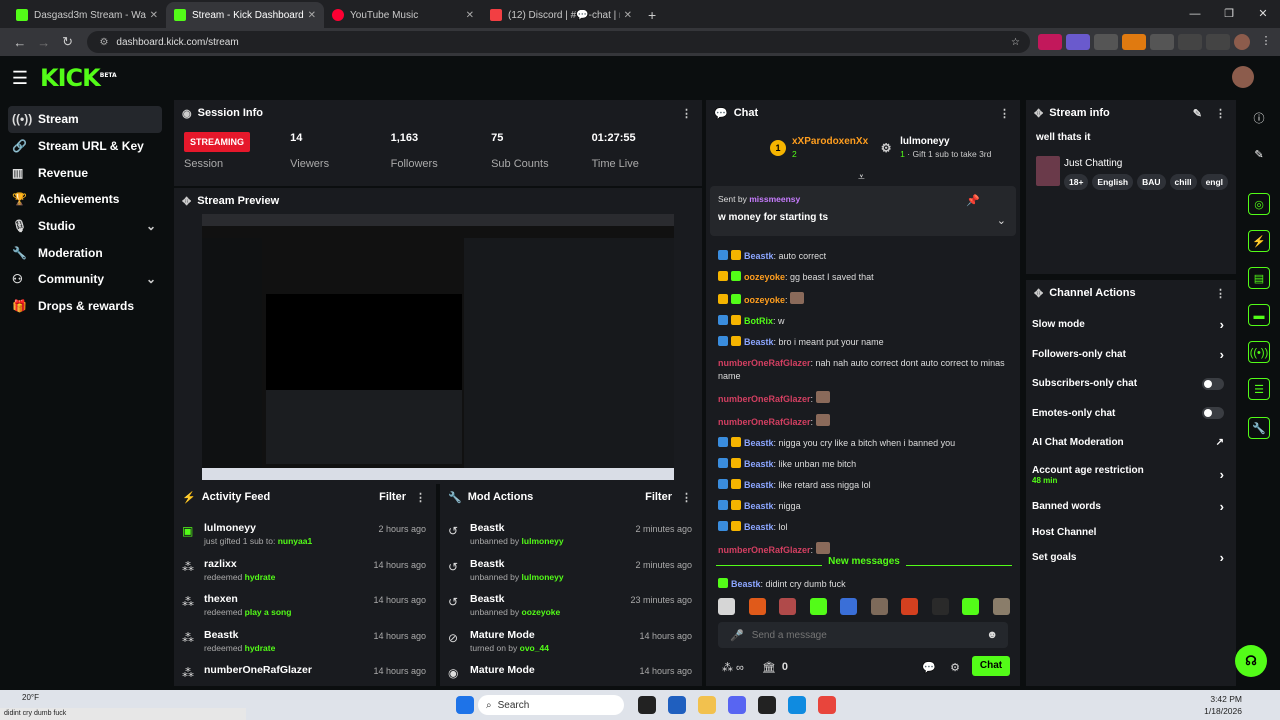 This screenshot has width=1280, height=720. I want to click on profile-avatar-icon, so click(1242, 42).